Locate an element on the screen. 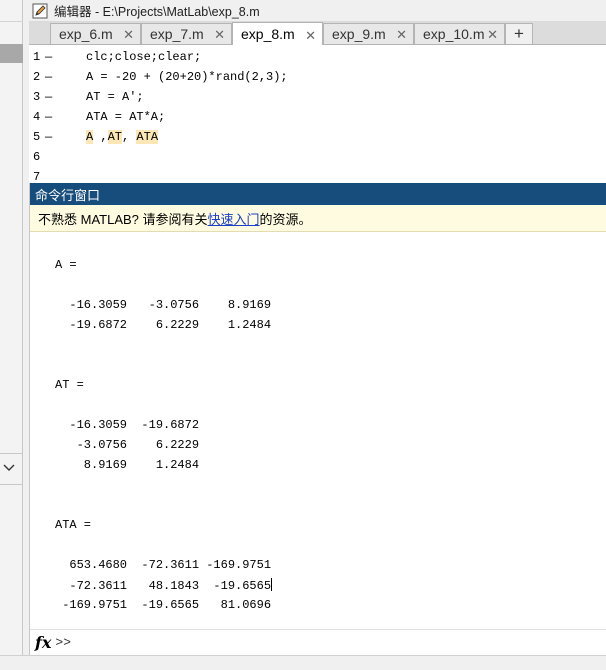  tab-label: exp_9.m is located at coordinates (359, 34).